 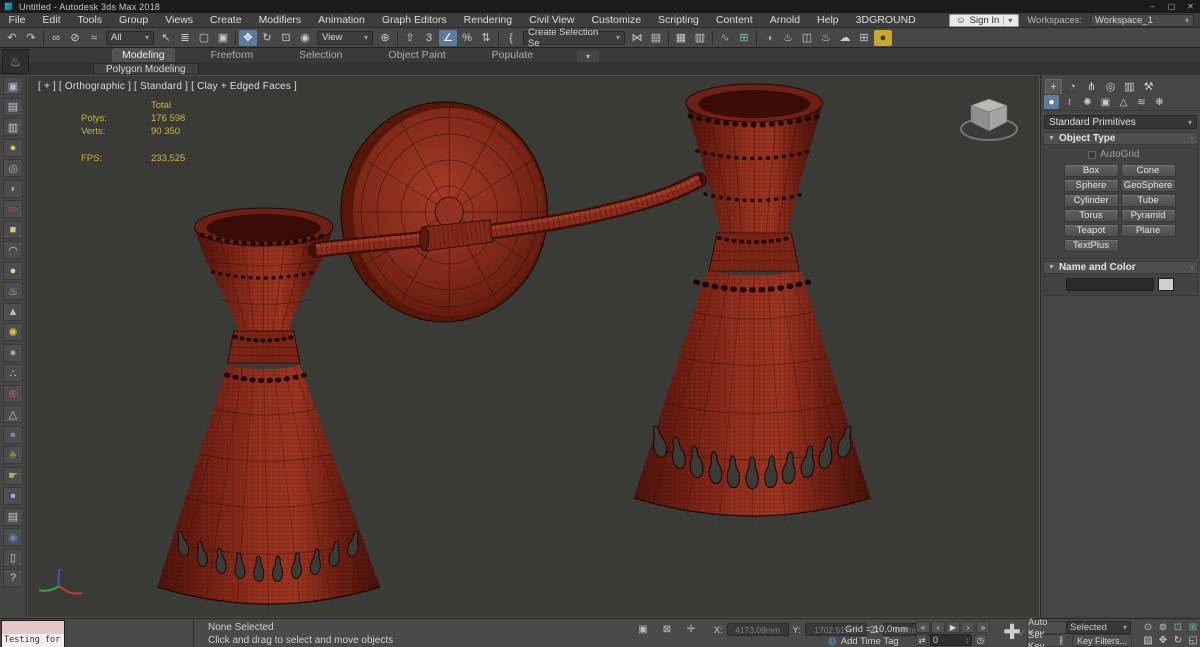 I want to click on category-systems: ❋, so click(x=1159, y=102).